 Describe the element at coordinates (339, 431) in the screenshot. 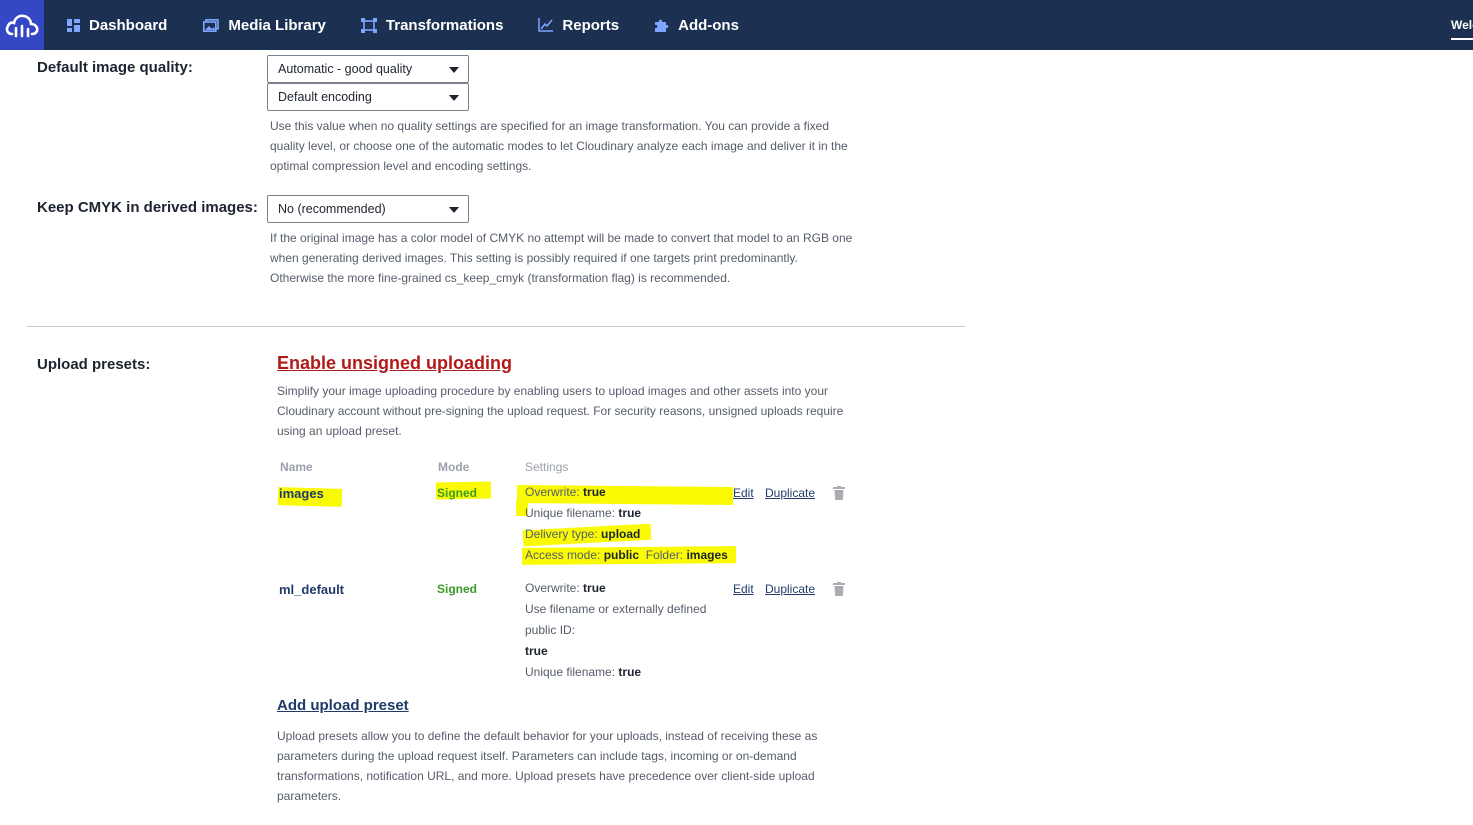

I see `unsigned-help-line: using an upload preset.` at that location.